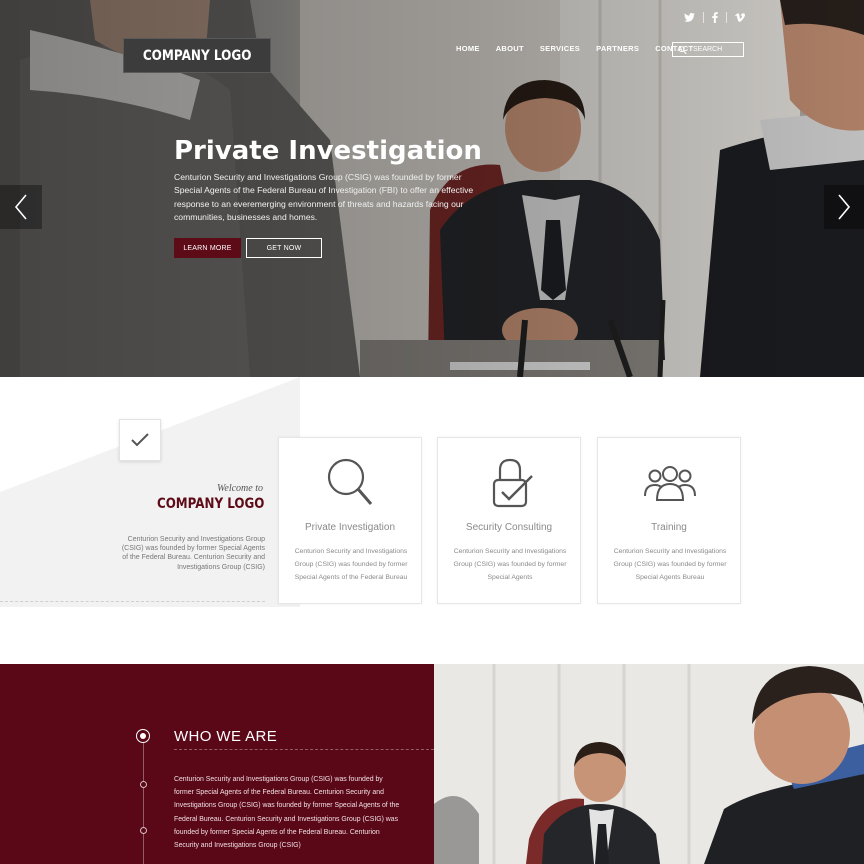  What do you see at coordinates (239, 488) in the screenshot?
I see `welcome-subtitle: Welcome to` at bounding box center [239, 488].